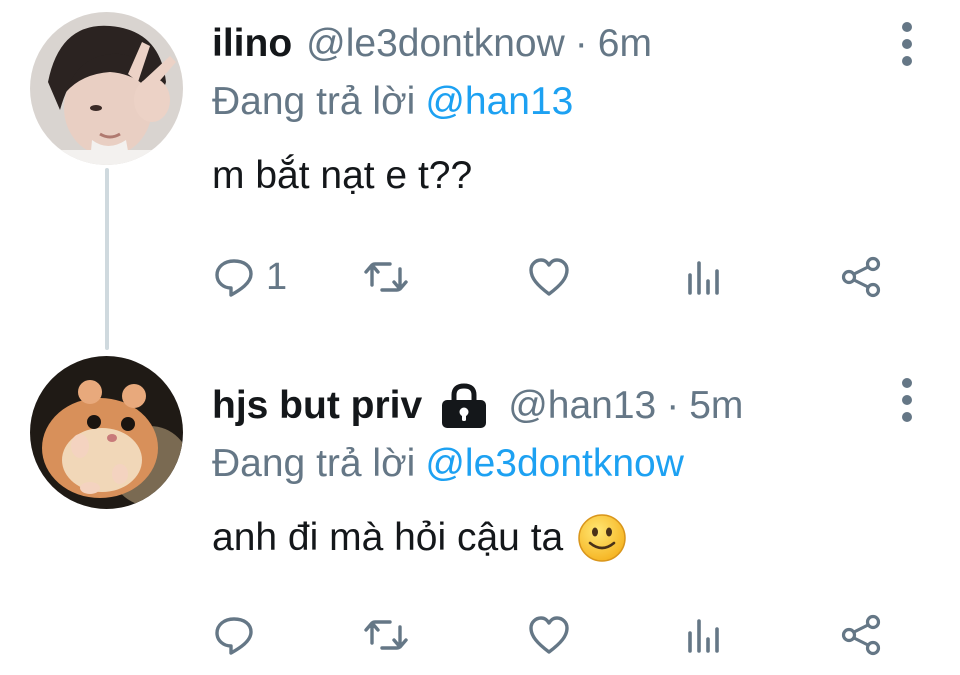  Describe the element at coordinates (317, 406) in the screenshot. I see `display-name: hjs but priv` at that location.